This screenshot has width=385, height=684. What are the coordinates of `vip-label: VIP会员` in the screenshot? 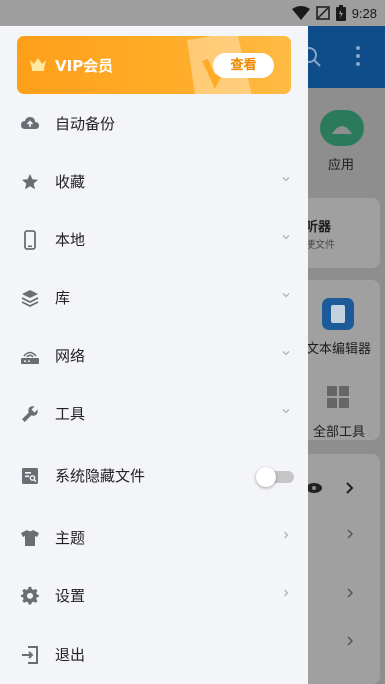 It's located at (84, 66).